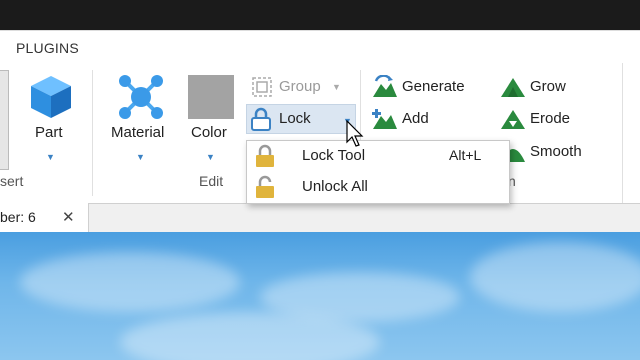 The image size is (640, 360). I want to click on group-button: Group ▼, so click(298, 87).